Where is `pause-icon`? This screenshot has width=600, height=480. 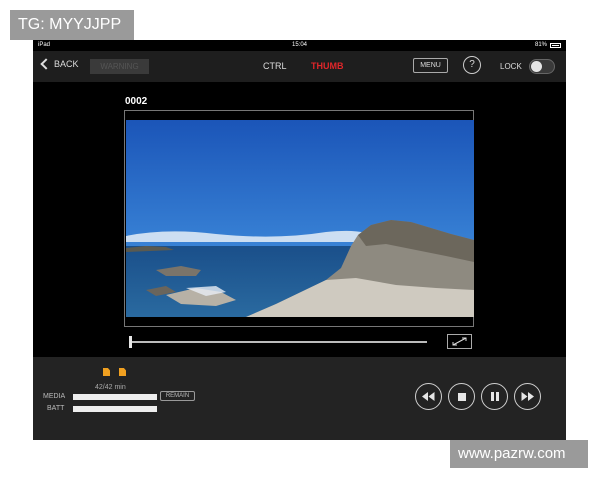 pause-icon is located at coordinates (494, 396).